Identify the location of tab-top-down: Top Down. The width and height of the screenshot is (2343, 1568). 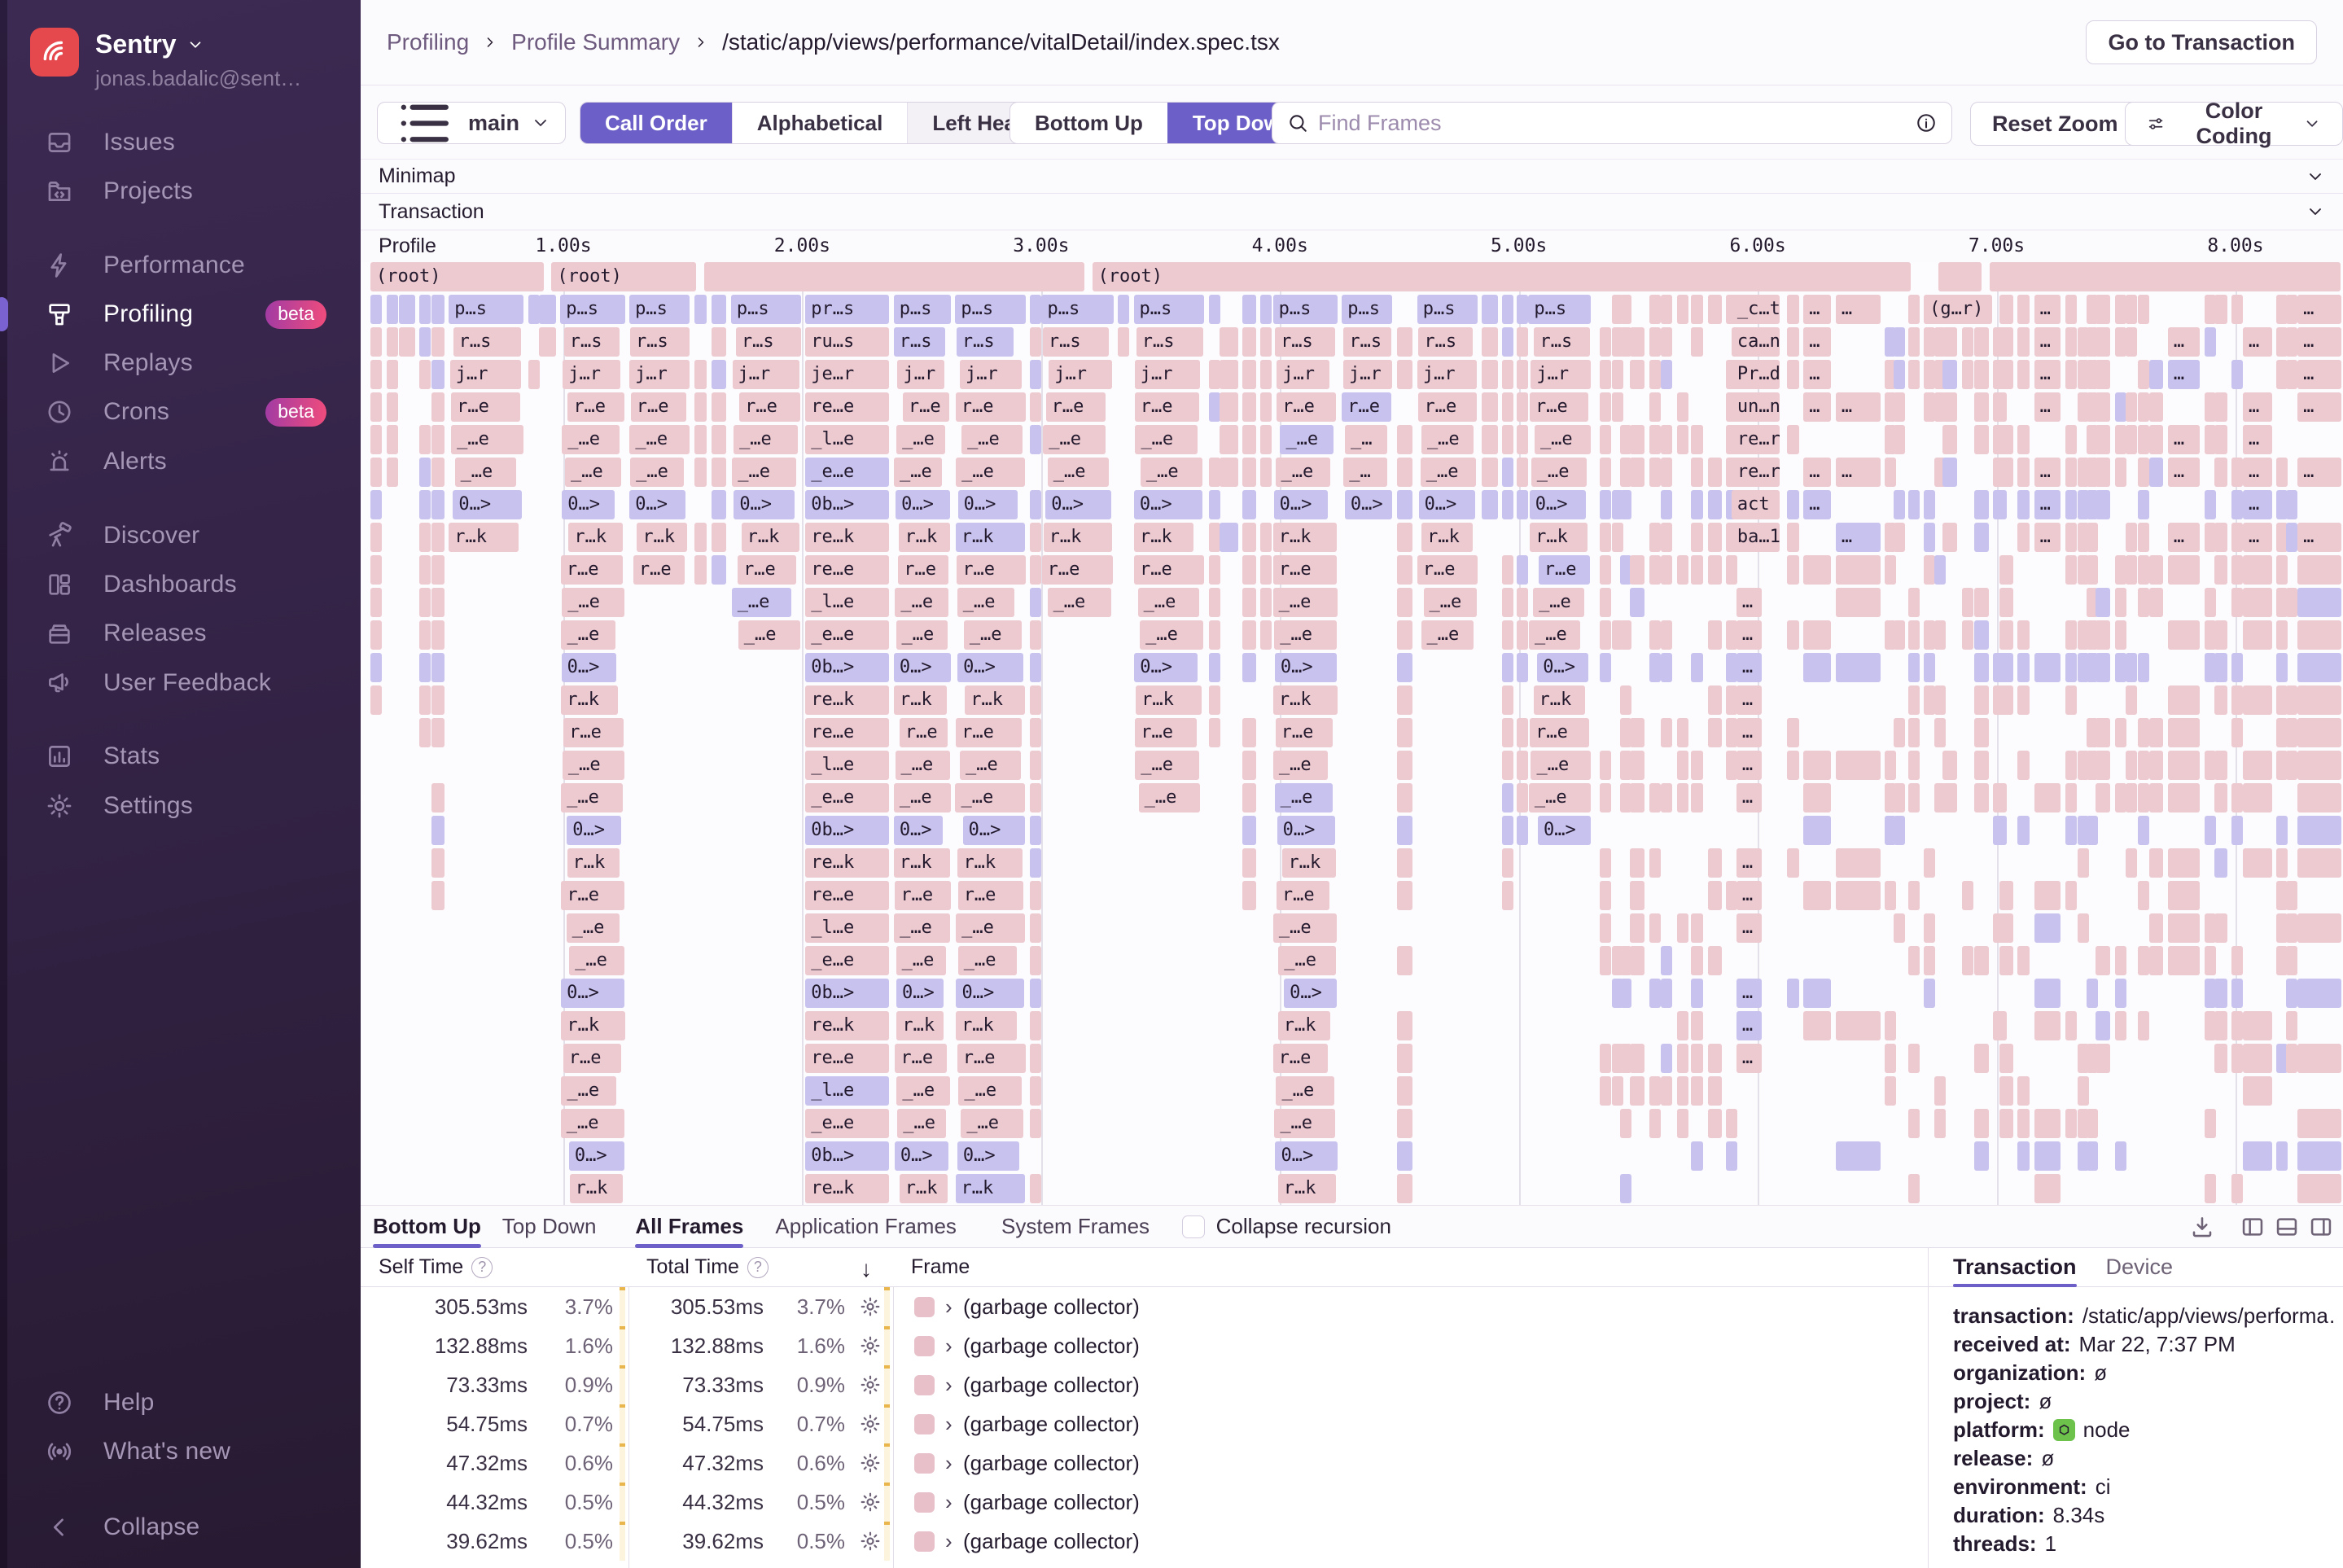
(550, 1226).